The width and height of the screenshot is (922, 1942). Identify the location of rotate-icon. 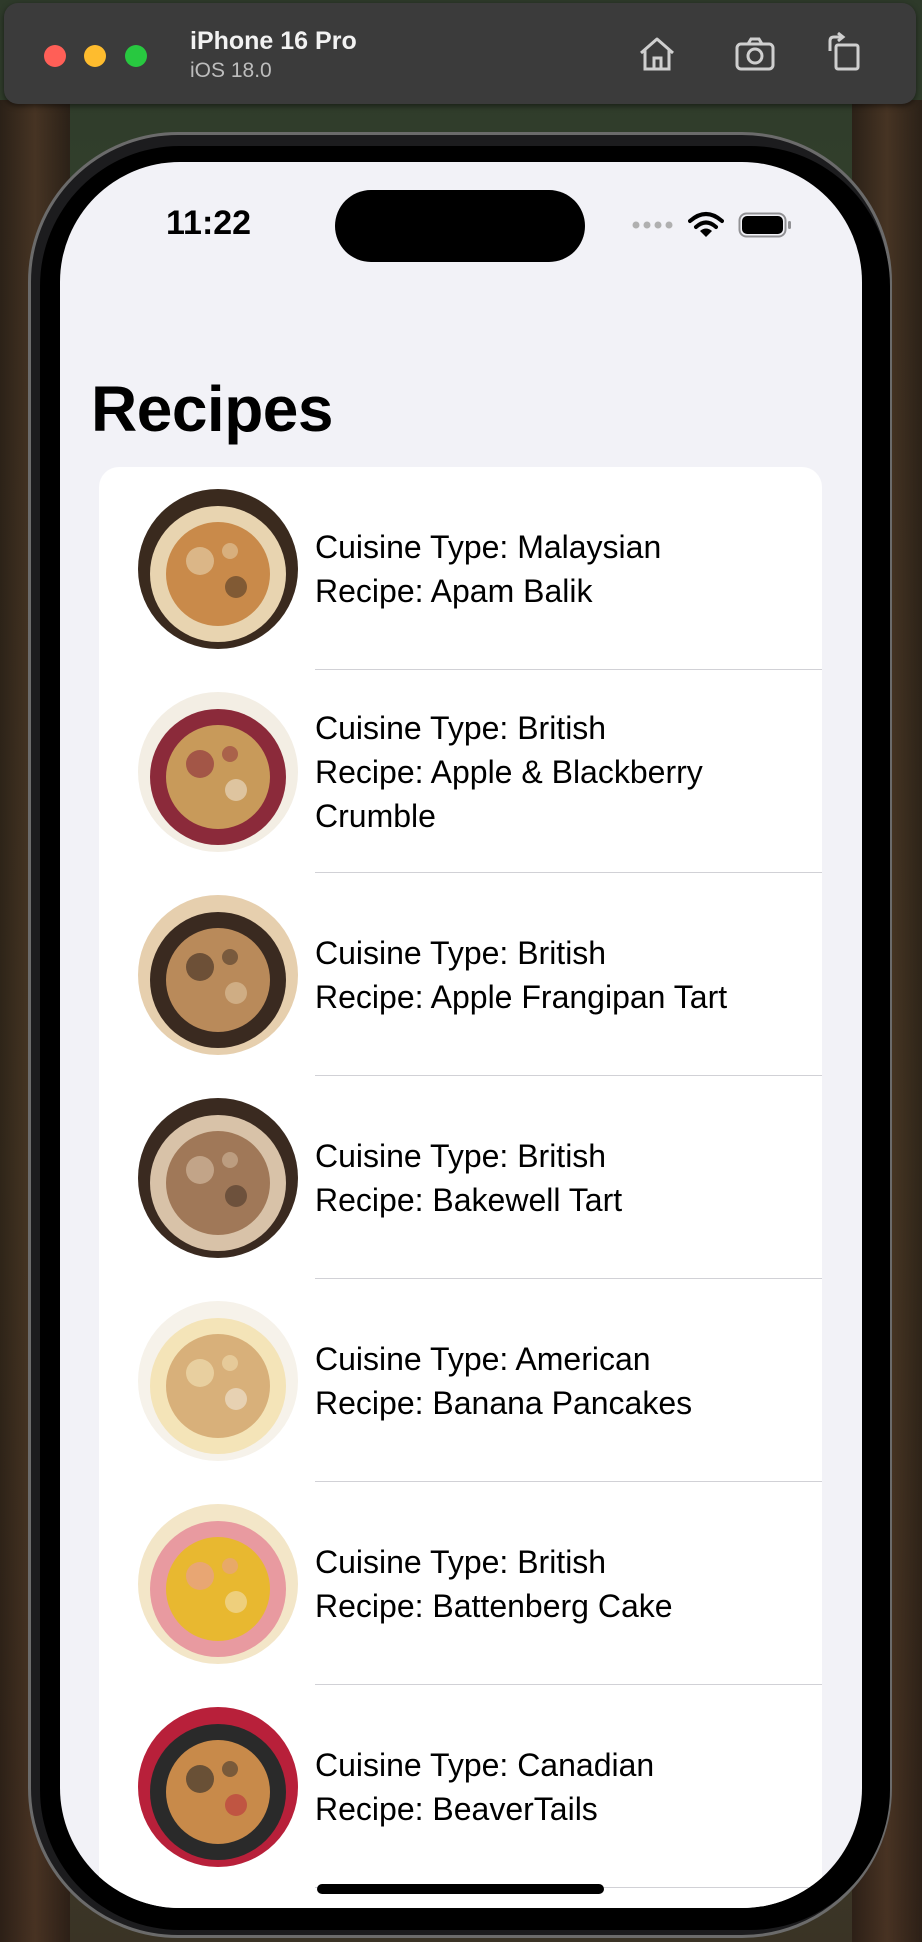
(844, 51).